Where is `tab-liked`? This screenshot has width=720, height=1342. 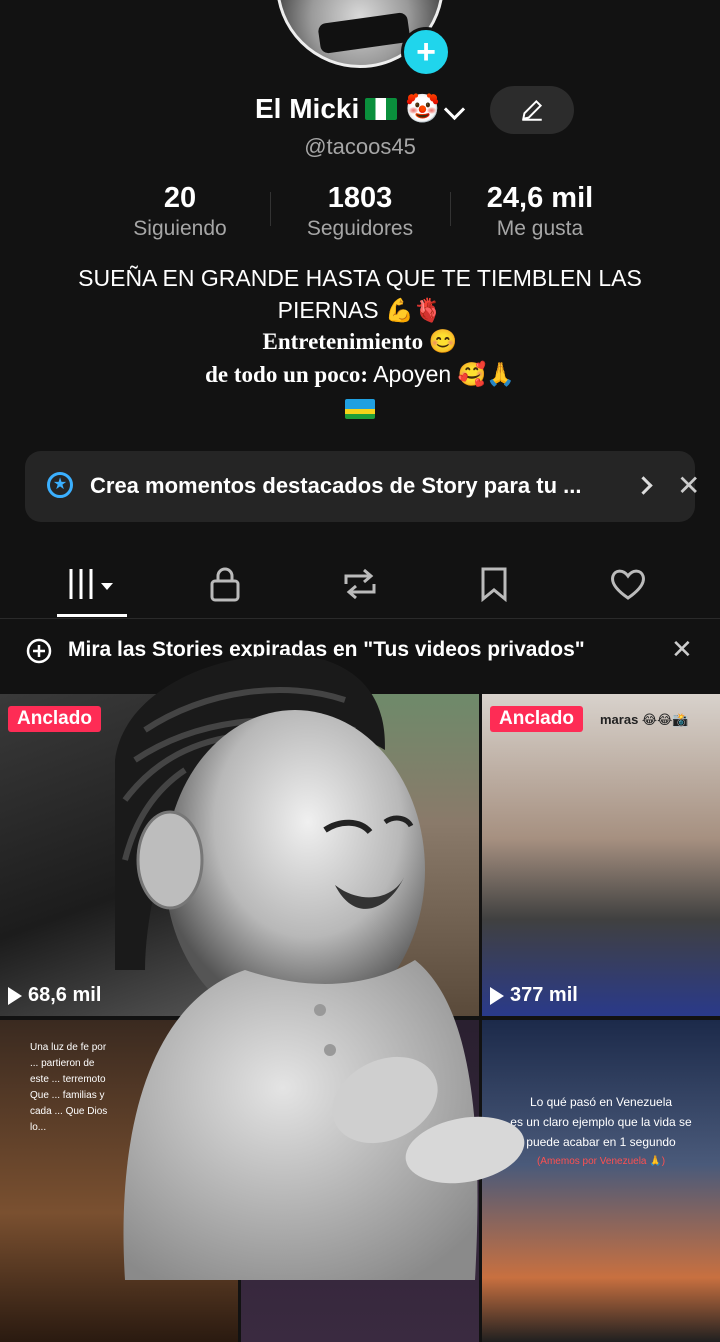
tab-liked is located at coordinates (628, 584).